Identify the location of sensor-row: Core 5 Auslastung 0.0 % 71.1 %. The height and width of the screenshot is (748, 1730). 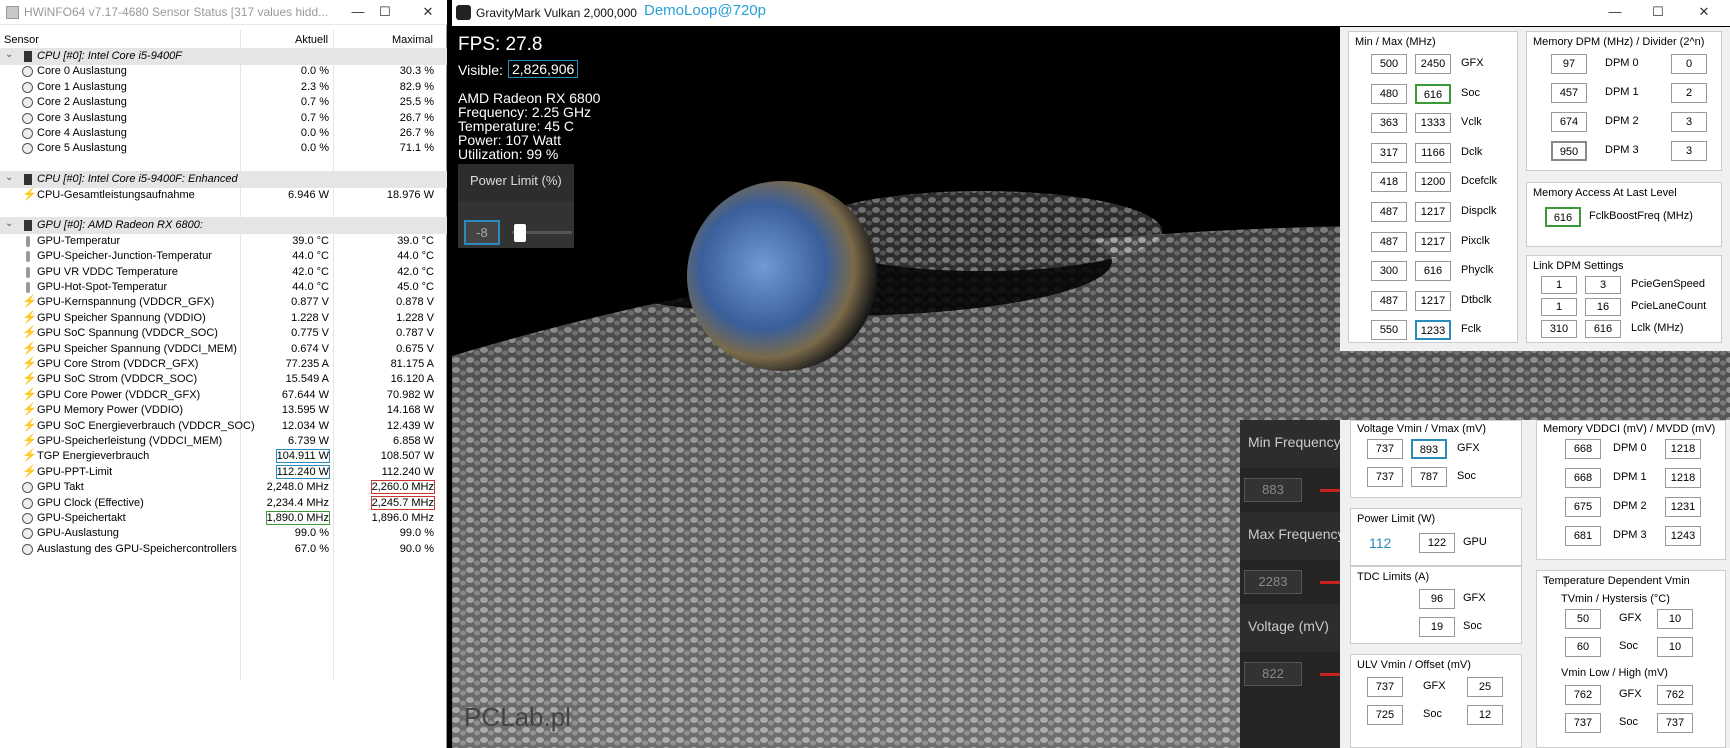
(223, 148).